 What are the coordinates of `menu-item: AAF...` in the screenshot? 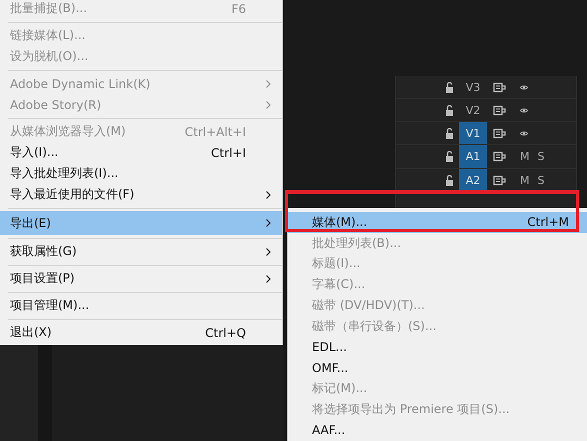 It's located at (437, 430).